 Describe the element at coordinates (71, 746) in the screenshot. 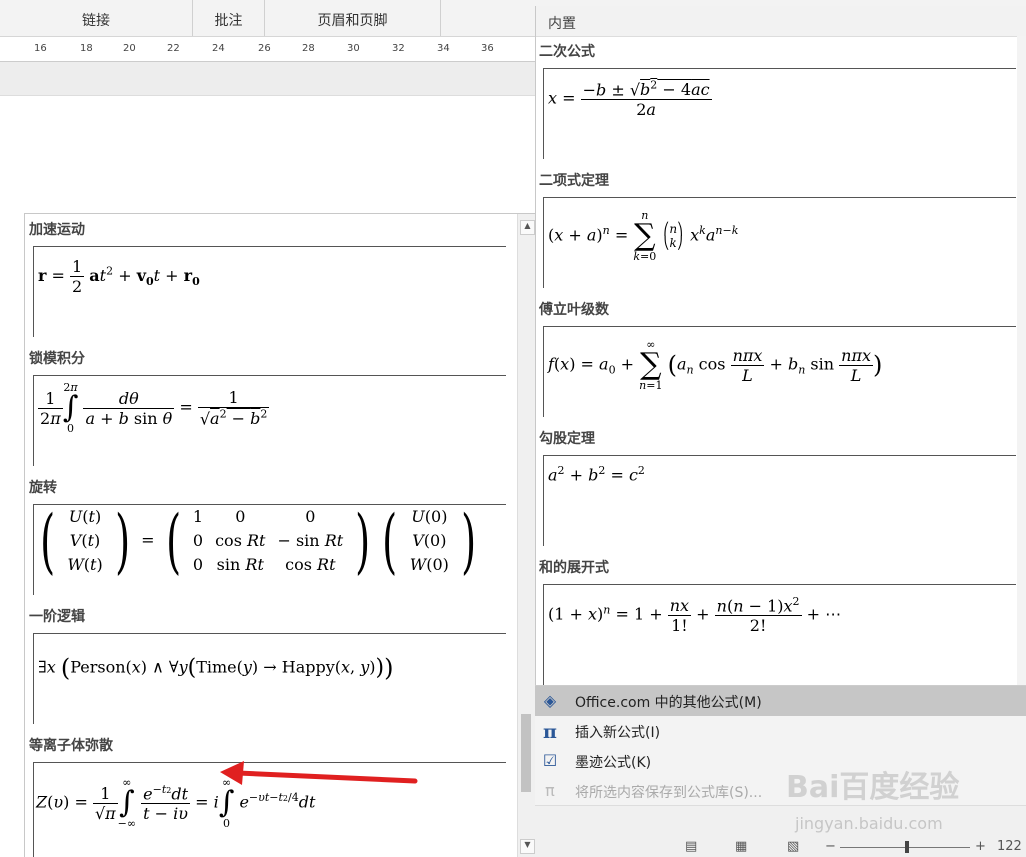

I see `section-title-plasma-dispersion: 等离子体弥散` at that location.